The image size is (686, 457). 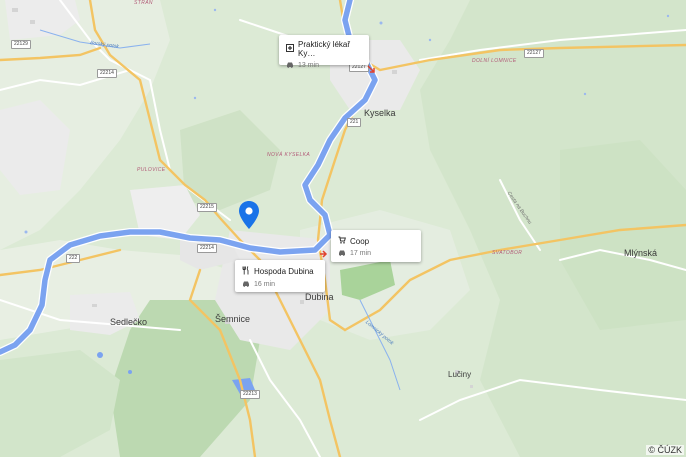 I want to click on locality-svatobor: SVATOBOR, so click(x=507, y=253).